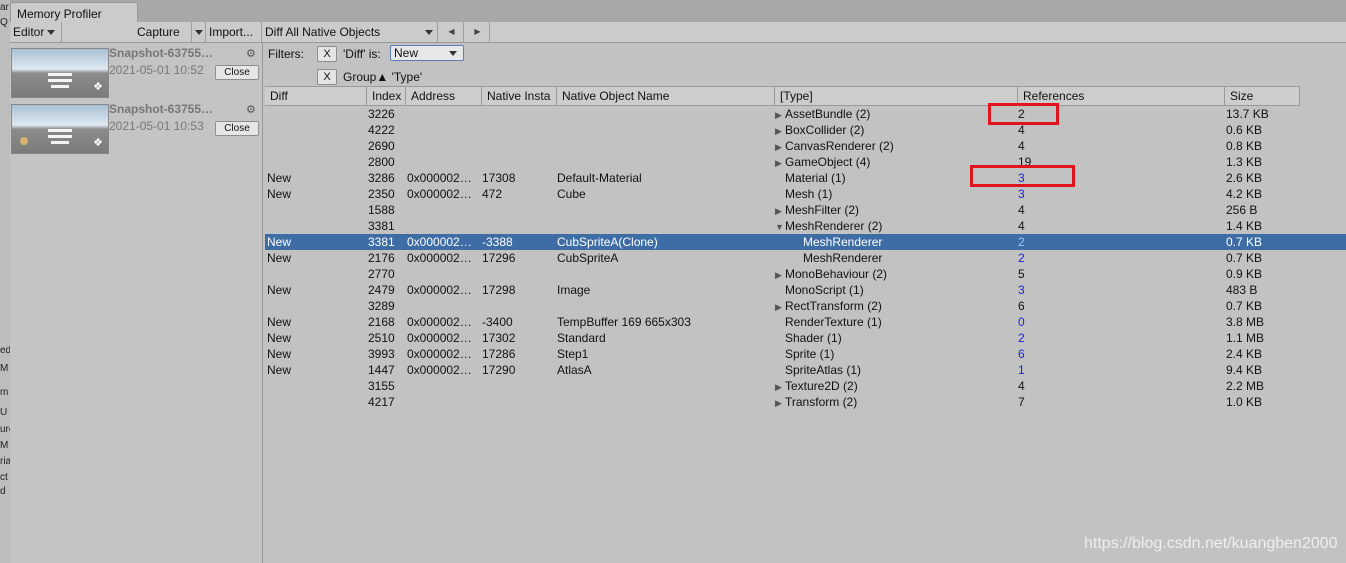 This screenshot has height=563, width=1346. Describe the element at coordinates (805, 226) in the screenshot. I see `table-row: 3381 ▼MeshRenderer (2) 4 1.4 KB` at that location.